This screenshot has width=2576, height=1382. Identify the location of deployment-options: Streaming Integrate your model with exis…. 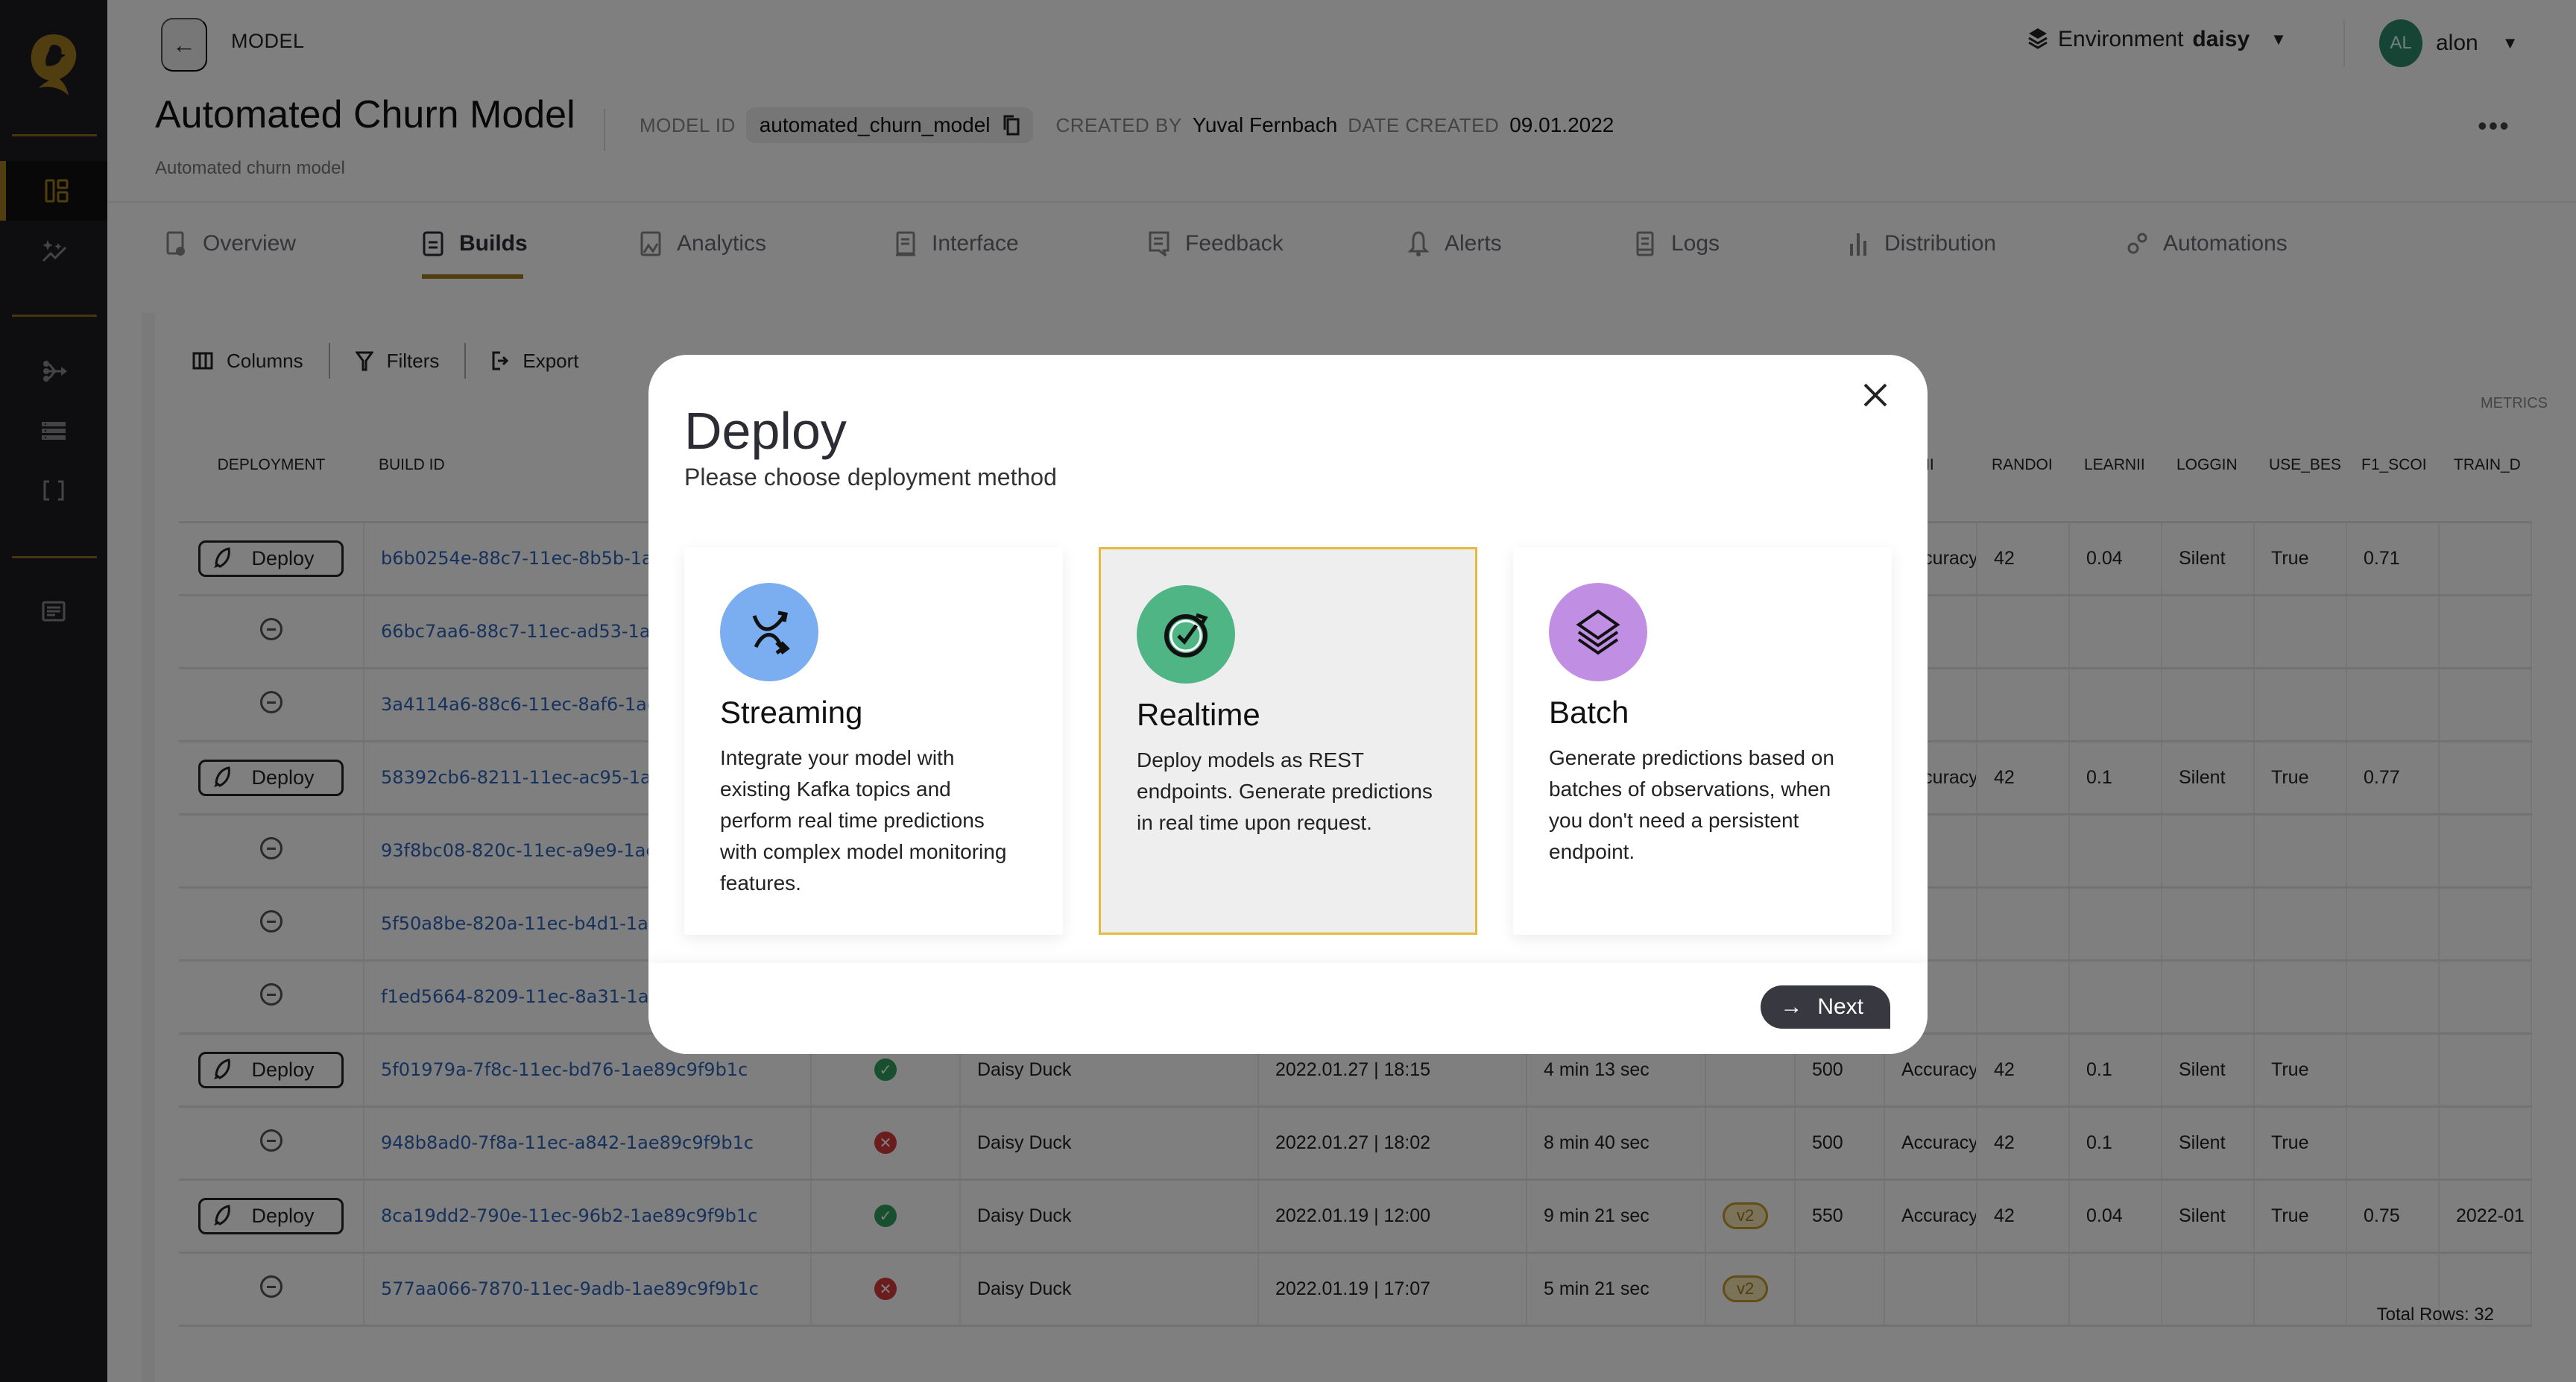
(1288, 741).